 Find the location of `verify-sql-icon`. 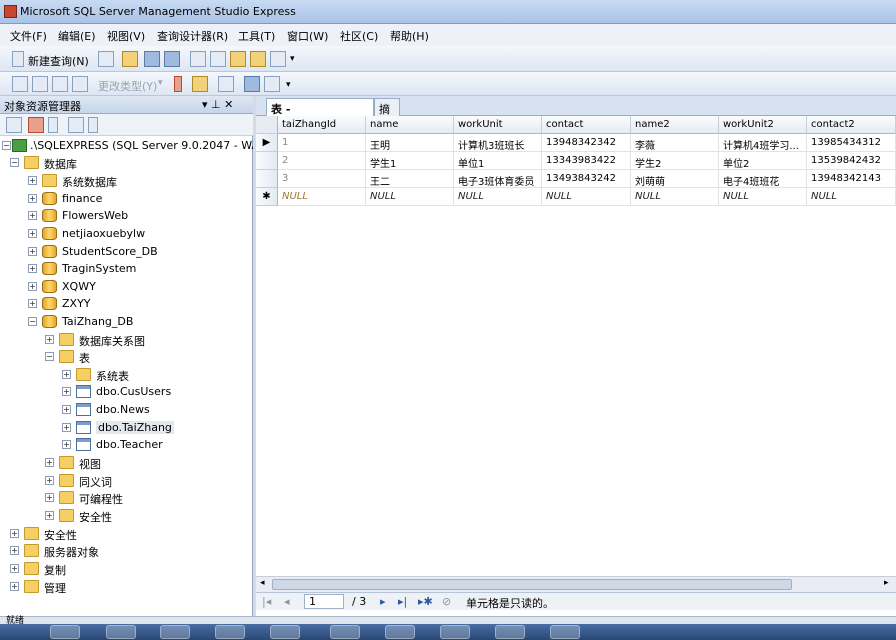

verify-sql-icon is located at coordinates (200, 84).